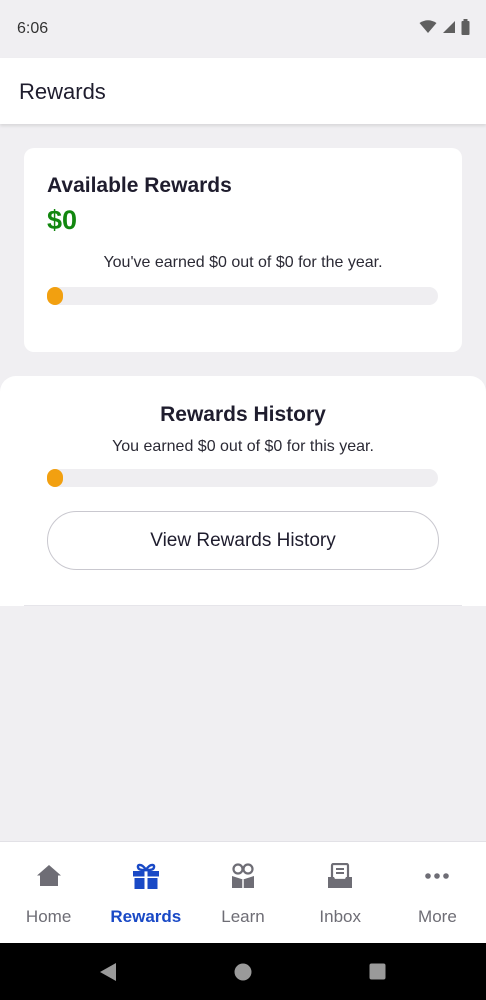 This screenshot has height=1000, width=486. I want to click on nav-label-learn: Learn, so click(243, 916).